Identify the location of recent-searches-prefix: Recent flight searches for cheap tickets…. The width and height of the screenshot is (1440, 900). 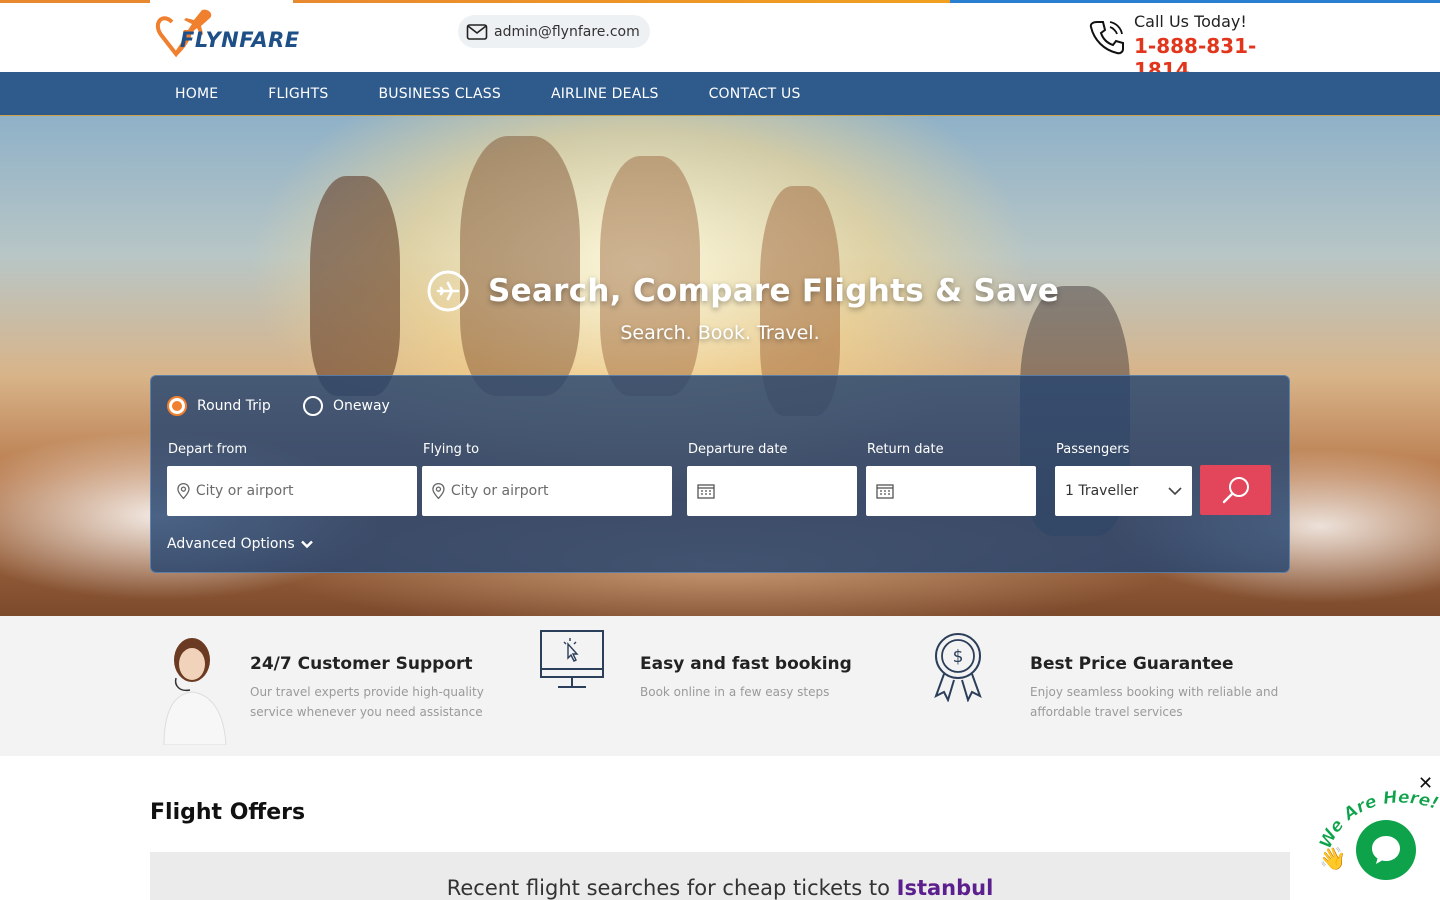
(671, 888).